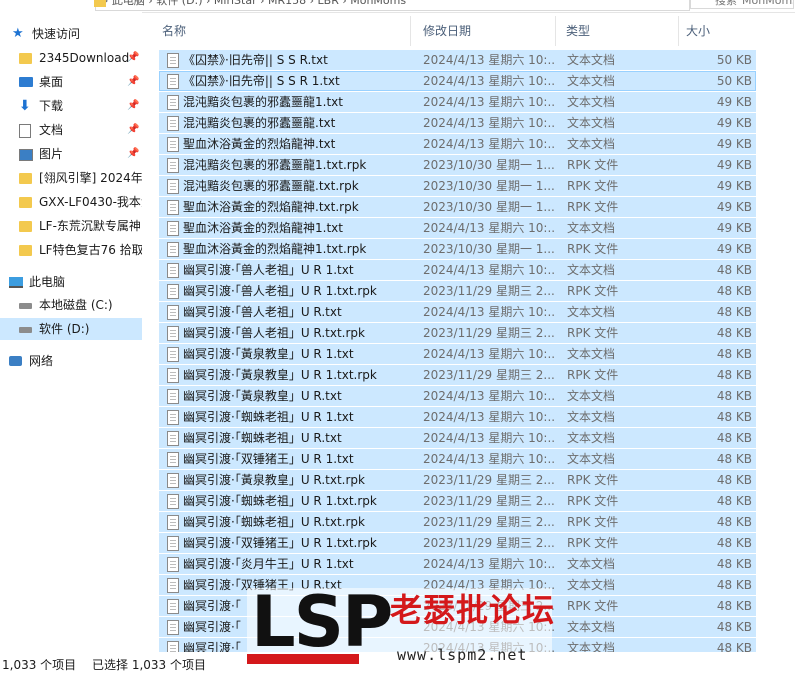 This screenshot has height=676, width=795. What do you see at coordinates (76, 305) in the screenshot?
I see `nav-item-label: 本地磁盘 (C:)` at bounding box center [76, 305].